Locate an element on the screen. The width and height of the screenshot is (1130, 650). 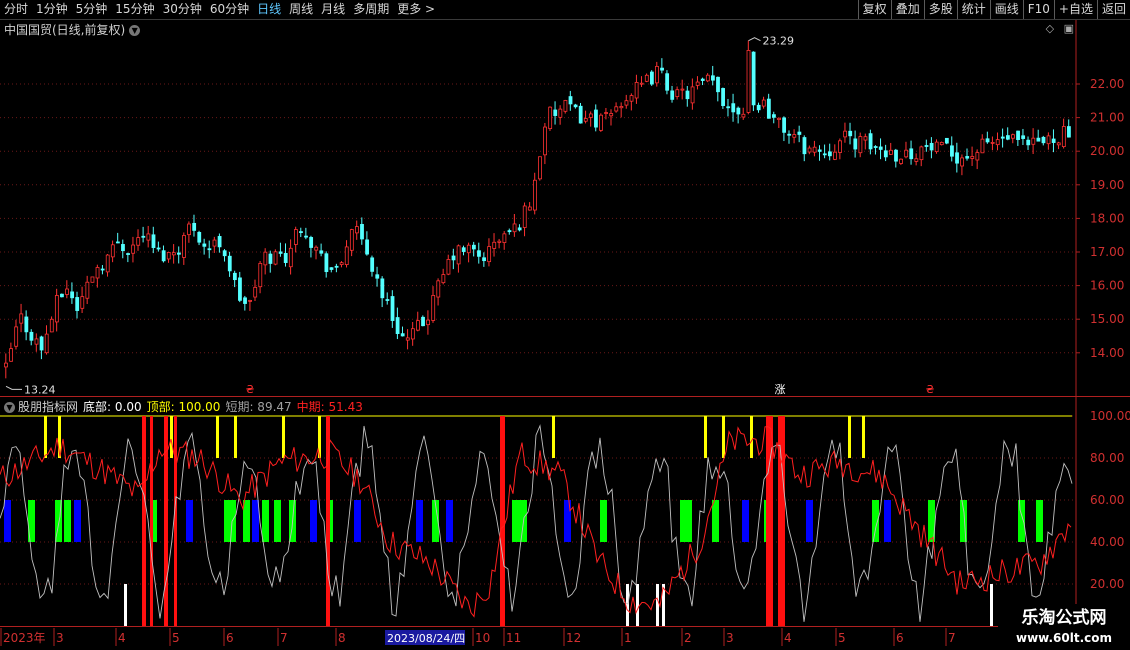
signal-marker: 涨 is located at coordinates (780, 389).